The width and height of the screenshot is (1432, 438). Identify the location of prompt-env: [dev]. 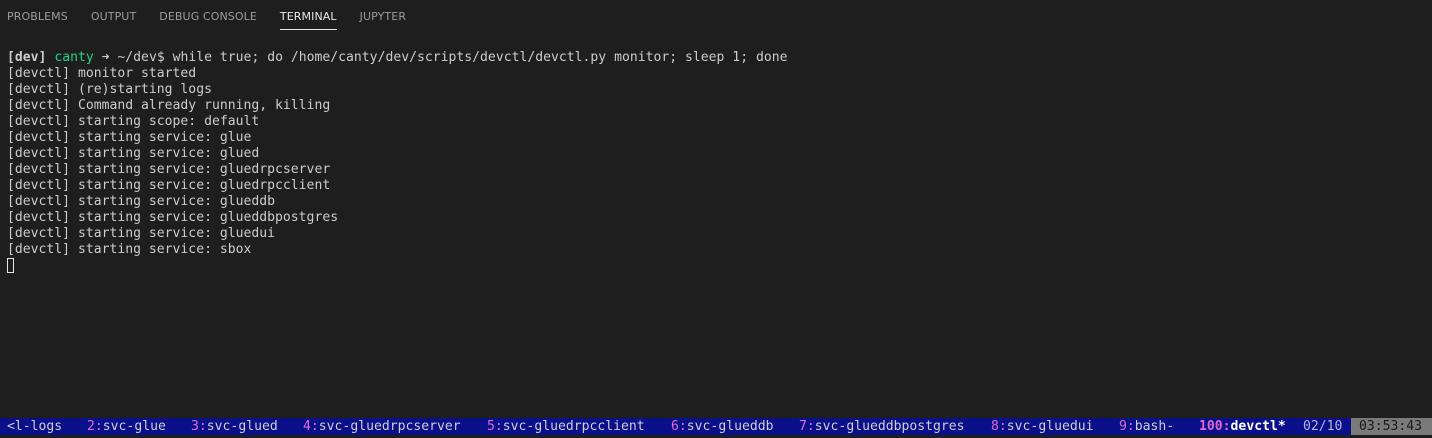
(27, 57).